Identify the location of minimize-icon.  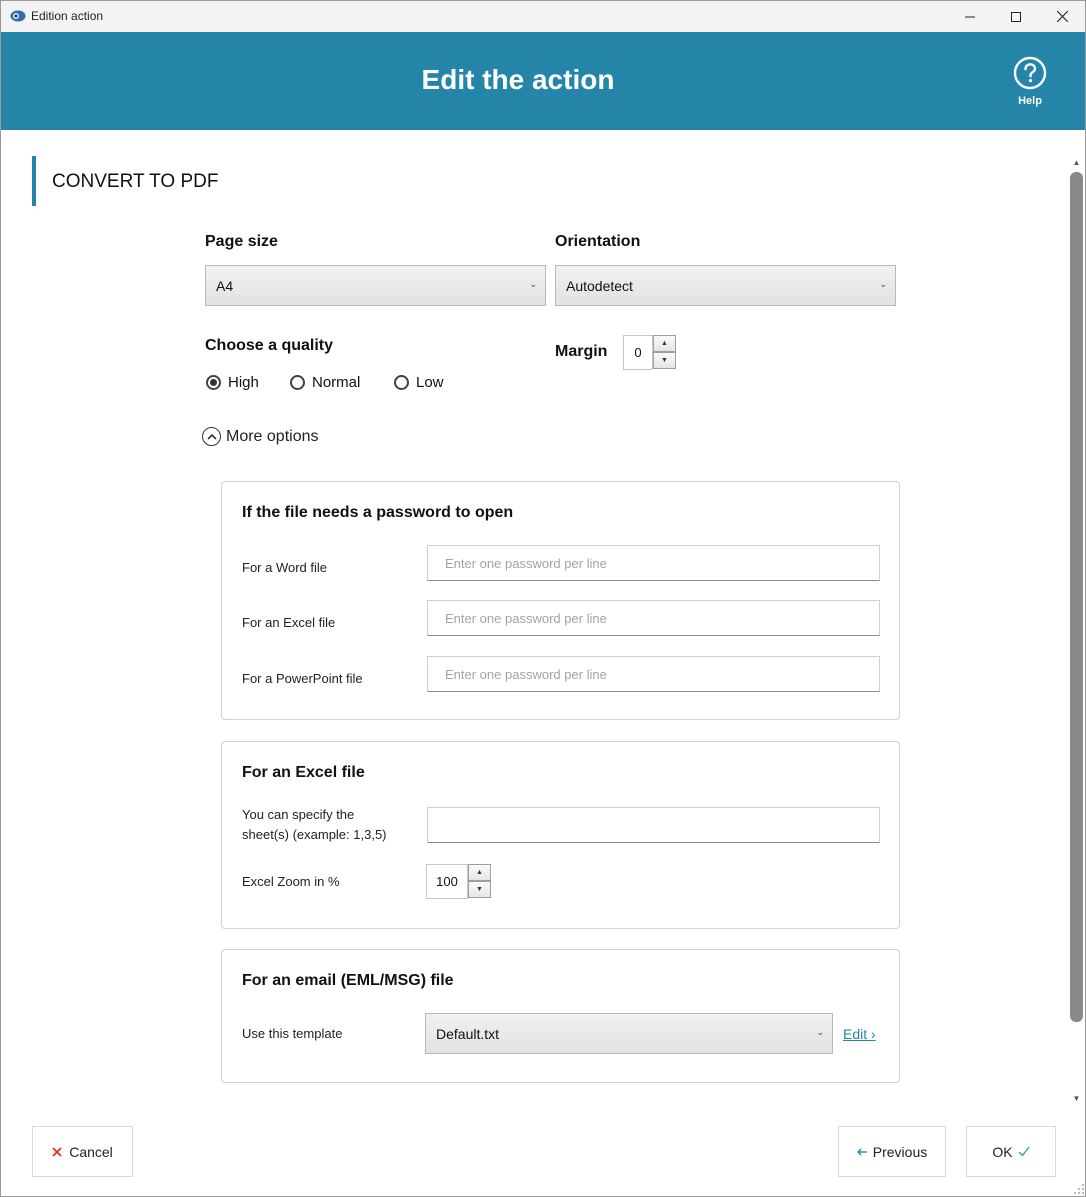
(970, 16).